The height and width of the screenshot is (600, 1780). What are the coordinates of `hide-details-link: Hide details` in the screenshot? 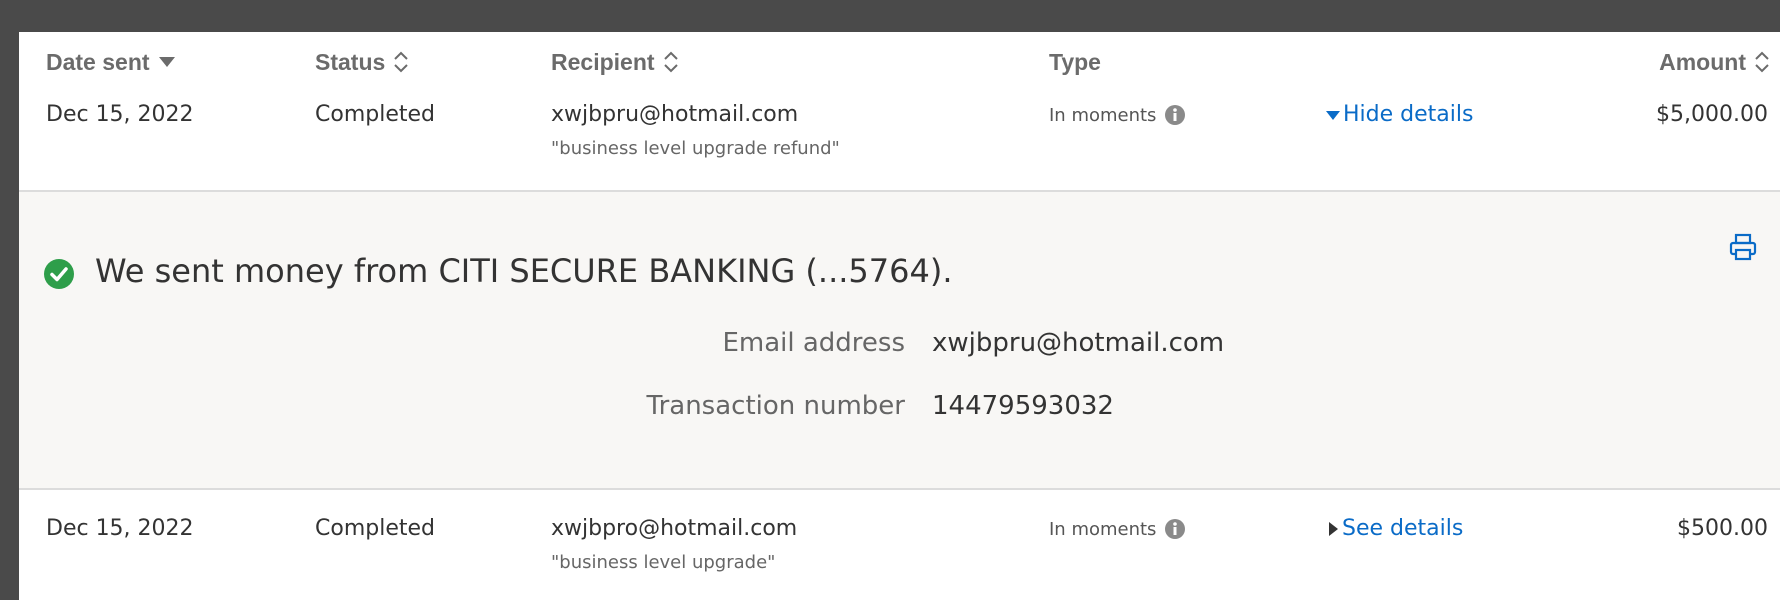 It's located at (1399, 114).